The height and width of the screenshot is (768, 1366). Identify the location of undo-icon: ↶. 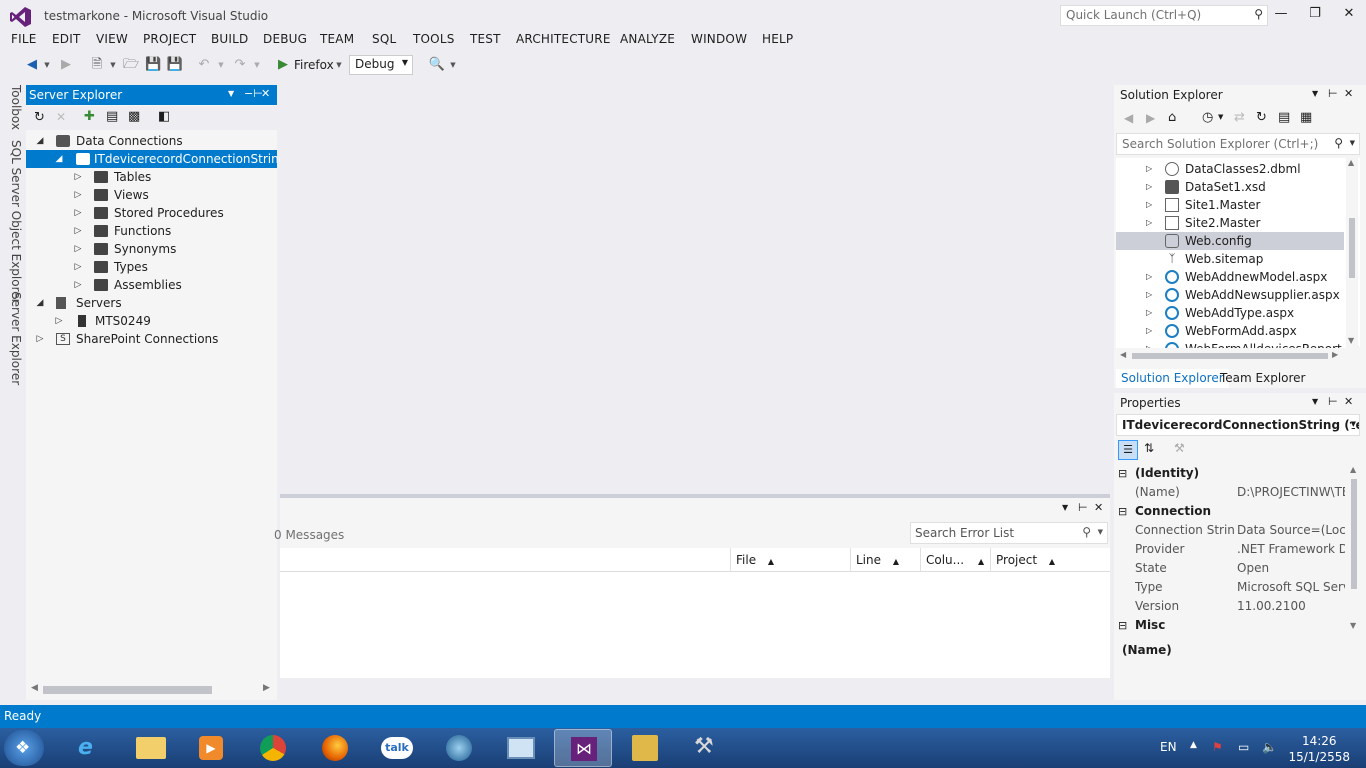
(204, 65).